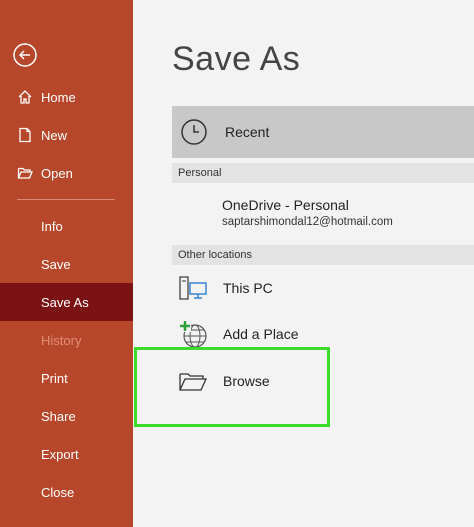  What do you see at coordinates (58, 97) in the screenshot?
I see `sidebar-item-label: Home` at bounding box center [58, 97].